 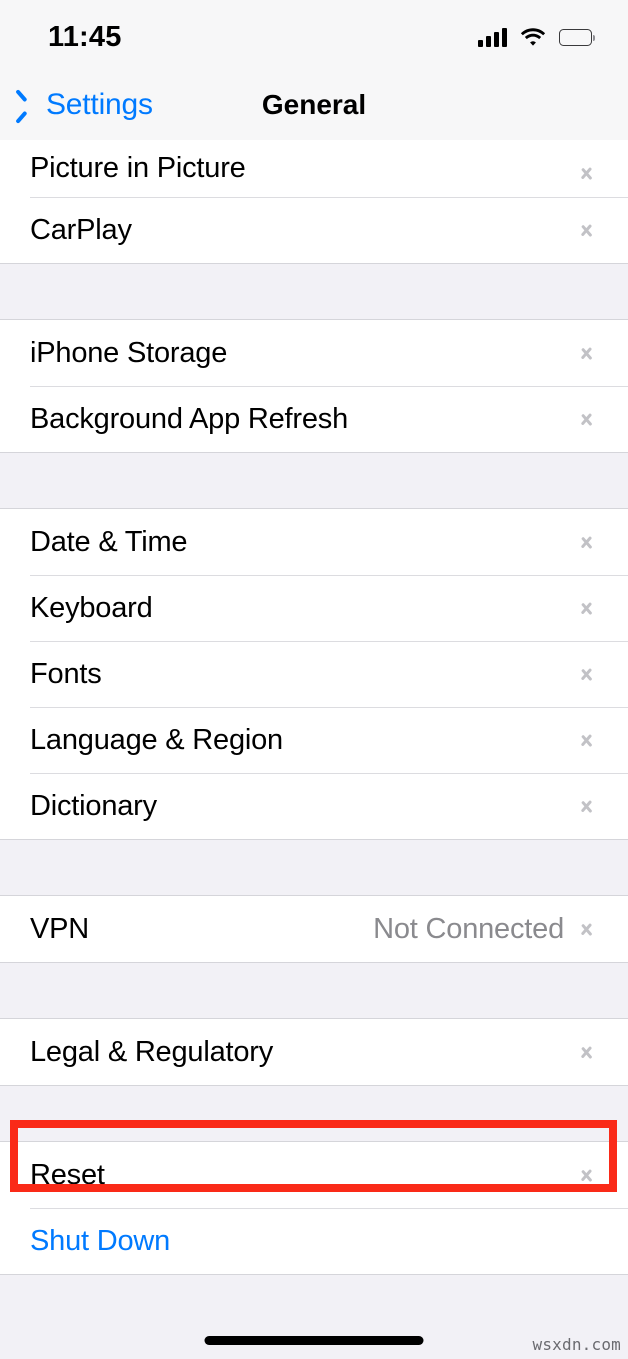 What do you see at coordinates (60, 928) in the screenshot?
I see `list-item-label: VPN` at bounding box center [60, 928].